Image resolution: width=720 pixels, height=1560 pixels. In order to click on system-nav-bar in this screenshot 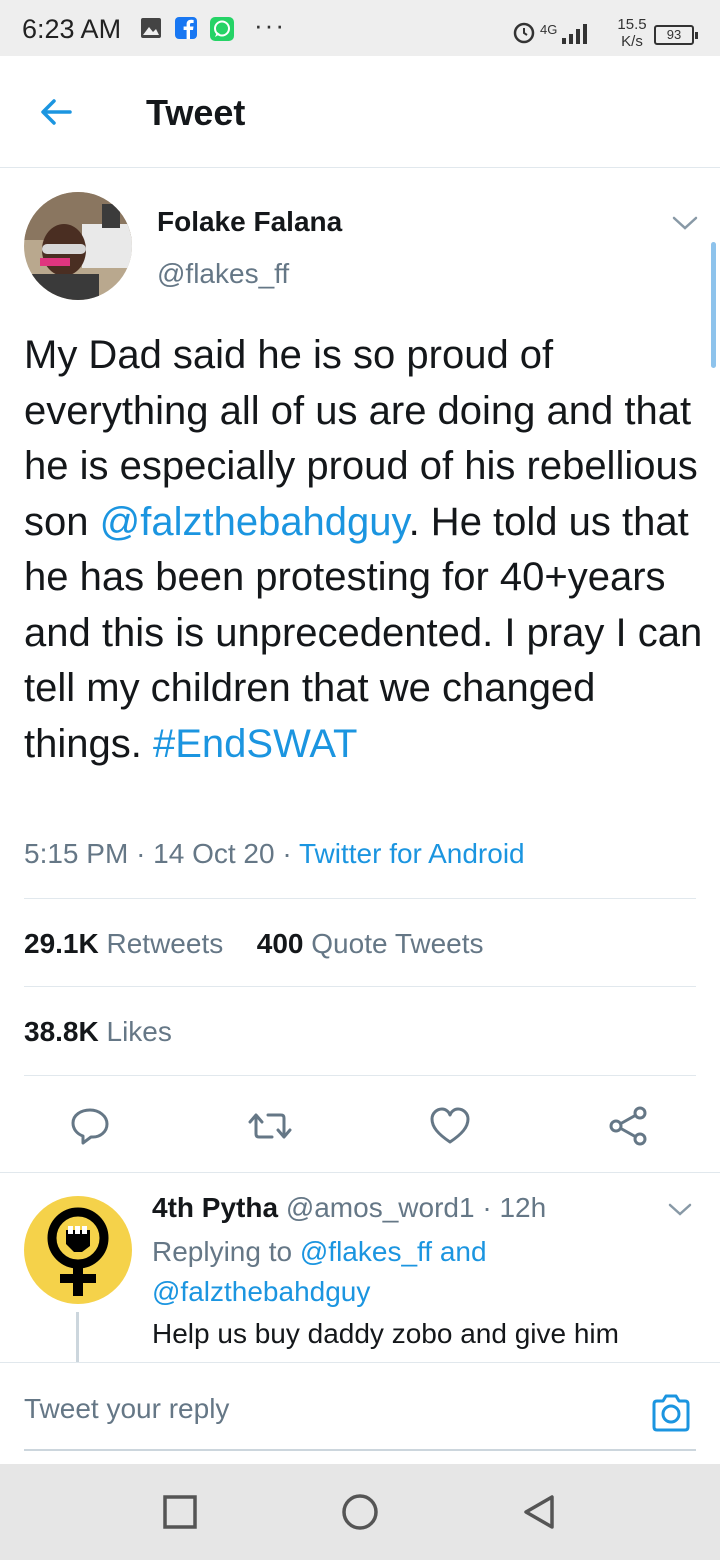, I will do `click(360, 1512)`.